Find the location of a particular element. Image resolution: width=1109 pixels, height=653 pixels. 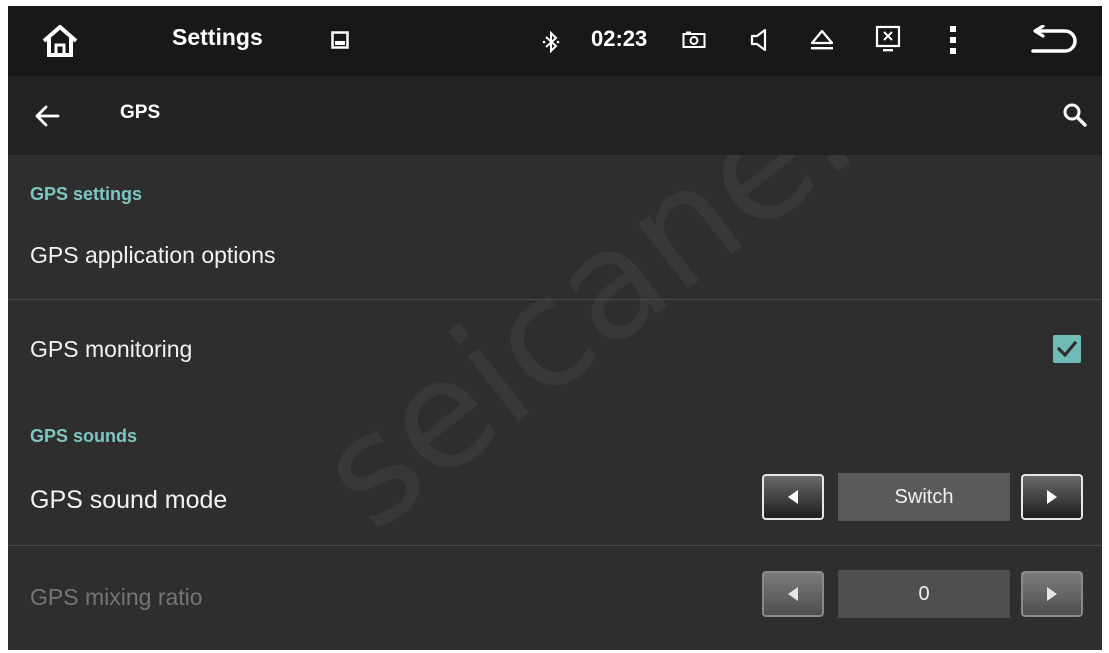

check-icon is located at coordinates (1067, 349).